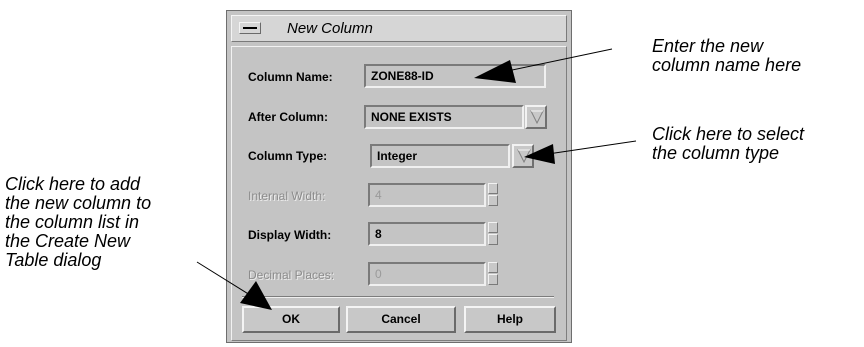 The image size is (864, 347). I want to click on decimal-places-stepper, so click(493, 274).